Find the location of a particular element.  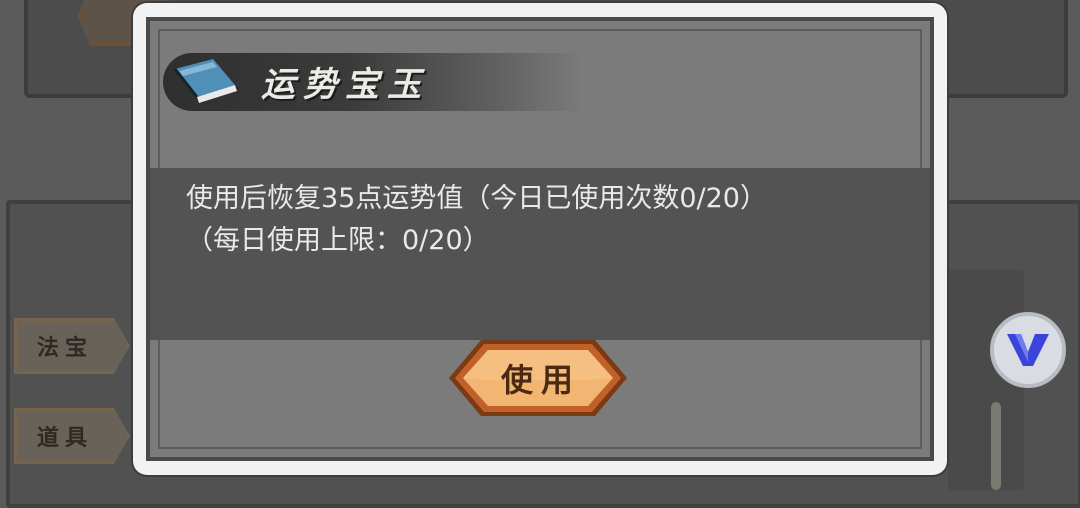

side-tab-label: 法宝 is located at coordinates (64, 348).